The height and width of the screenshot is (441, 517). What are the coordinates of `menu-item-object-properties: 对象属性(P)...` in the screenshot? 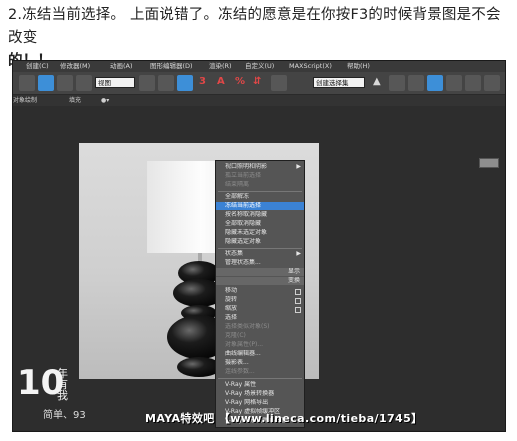 It's located at (260, 345).